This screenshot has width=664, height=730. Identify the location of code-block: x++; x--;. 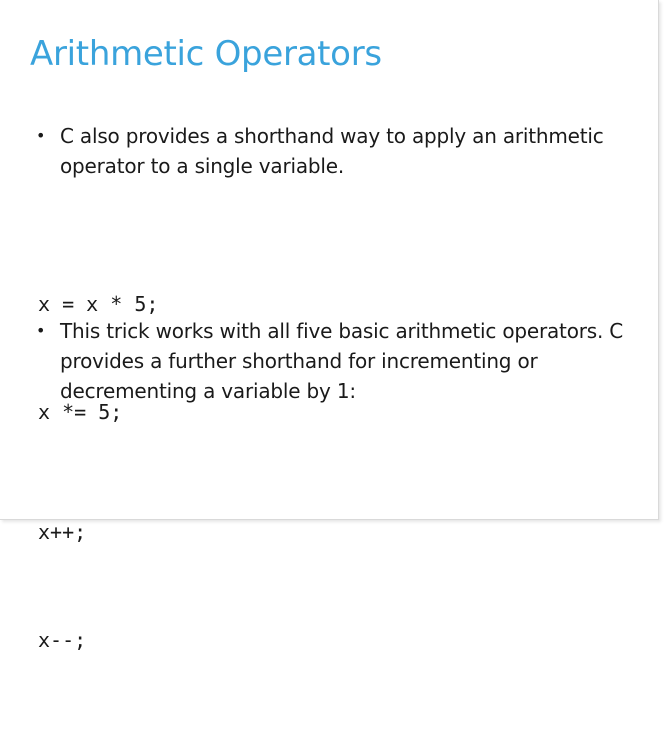
(62, 586).